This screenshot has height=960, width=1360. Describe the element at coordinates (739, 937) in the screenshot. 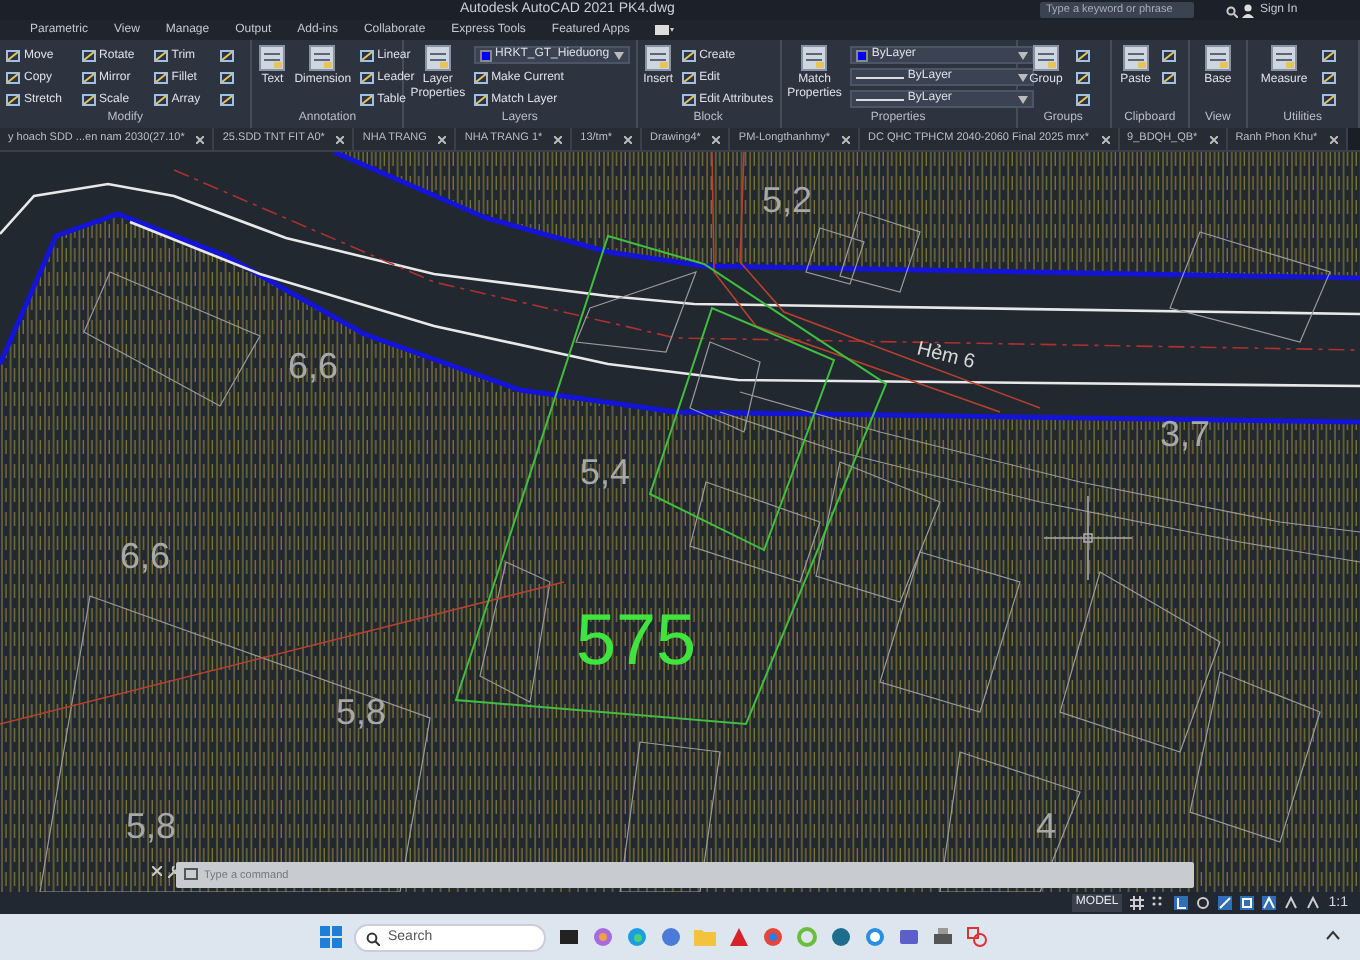

I see `triangle-logo-icon` at that location.